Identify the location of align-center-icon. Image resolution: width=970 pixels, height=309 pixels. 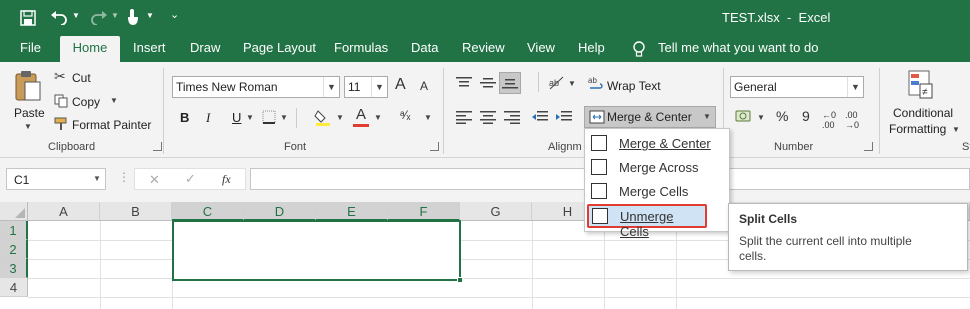
(488, 117).